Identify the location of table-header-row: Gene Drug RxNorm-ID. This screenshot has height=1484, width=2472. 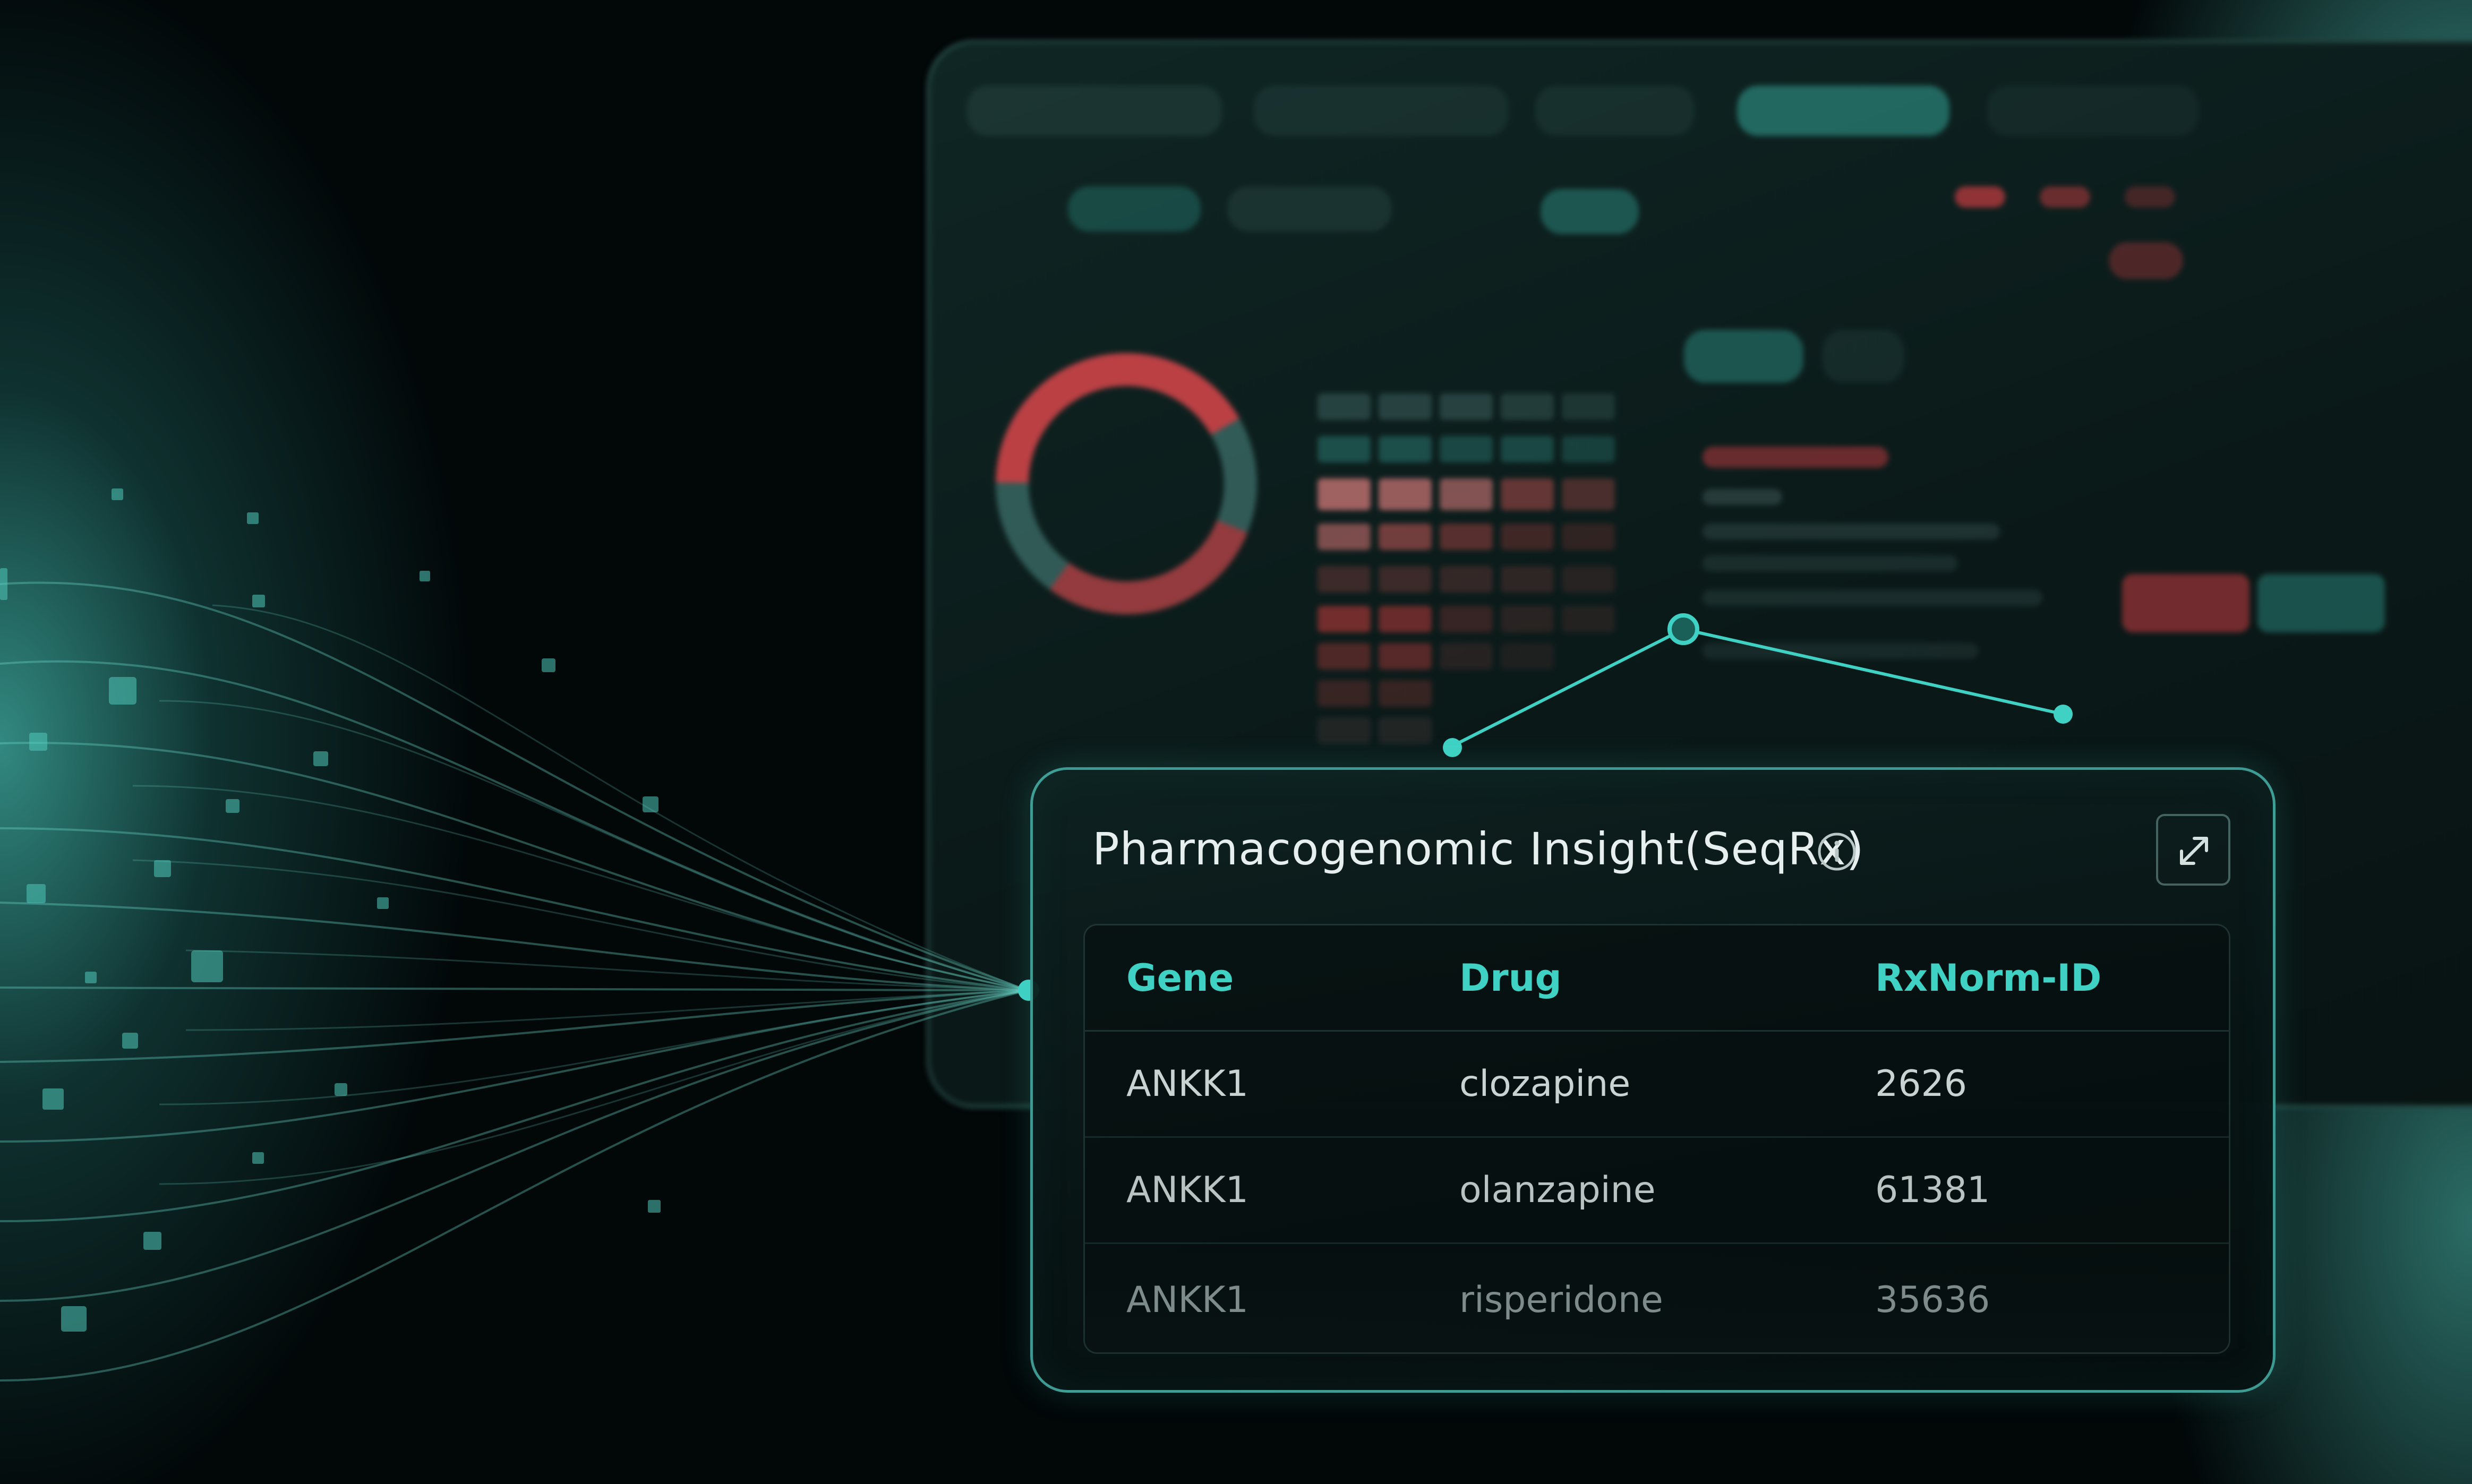
(1657, 978).